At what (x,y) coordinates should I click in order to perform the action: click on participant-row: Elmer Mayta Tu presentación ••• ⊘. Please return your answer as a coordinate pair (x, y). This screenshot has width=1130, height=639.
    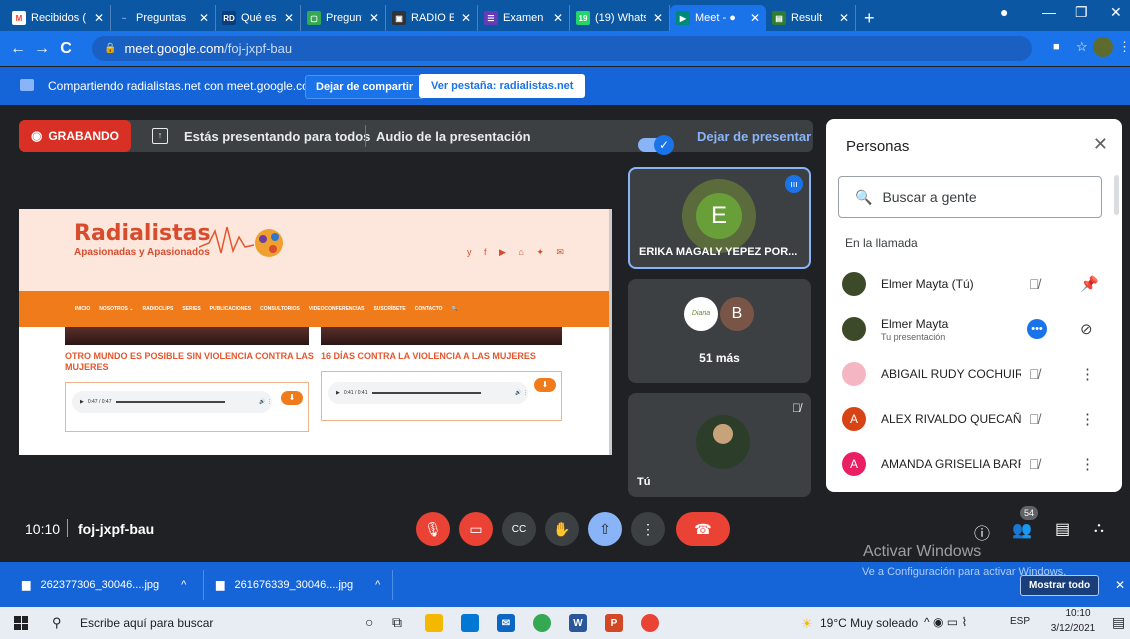
    Looking at the image, I should click on (974, 329).